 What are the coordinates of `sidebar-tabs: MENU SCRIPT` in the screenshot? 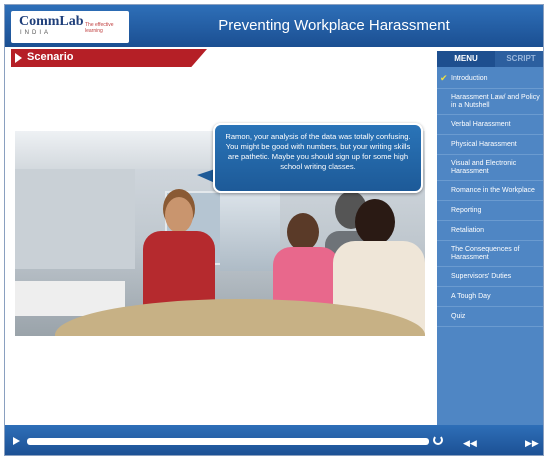 It's located at (490, 59).